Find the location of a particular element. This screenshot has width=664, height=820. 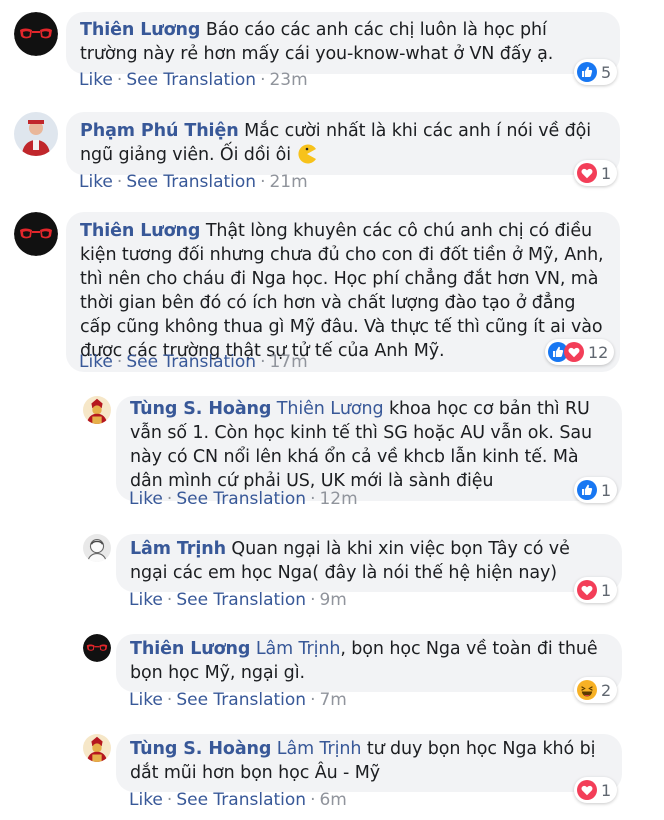

sketch-avatar-icon is located at coordinates (97, 548).